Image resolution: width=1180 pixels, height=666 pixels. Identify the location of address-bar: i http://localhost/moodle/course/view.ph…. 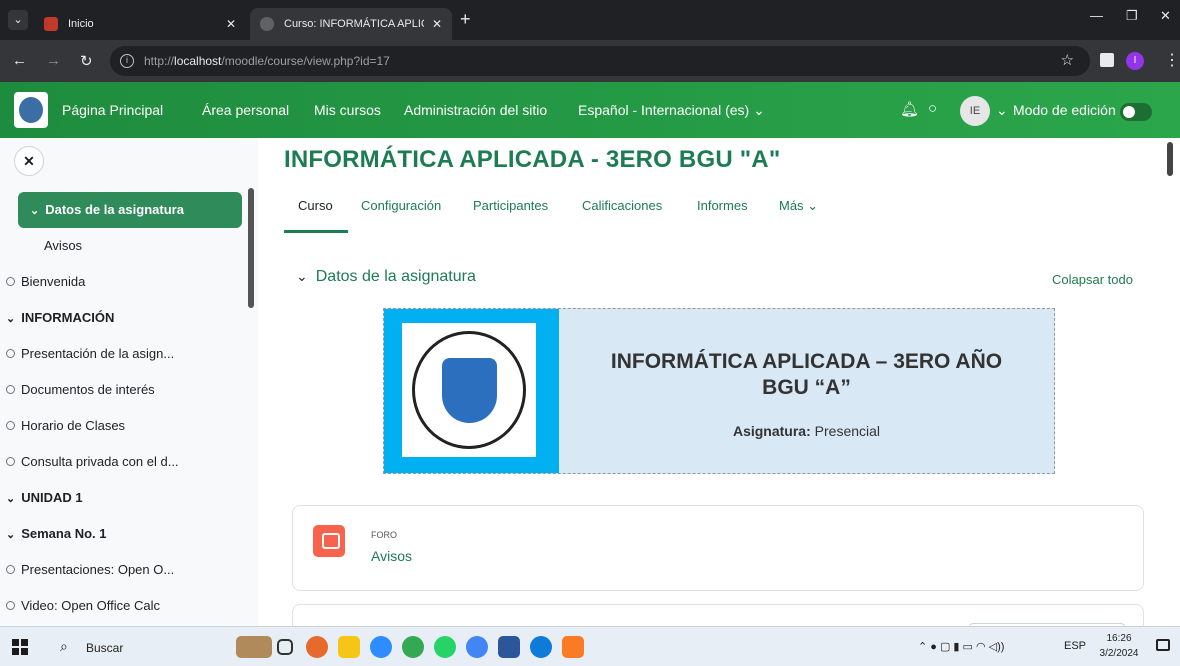
(600, 61).